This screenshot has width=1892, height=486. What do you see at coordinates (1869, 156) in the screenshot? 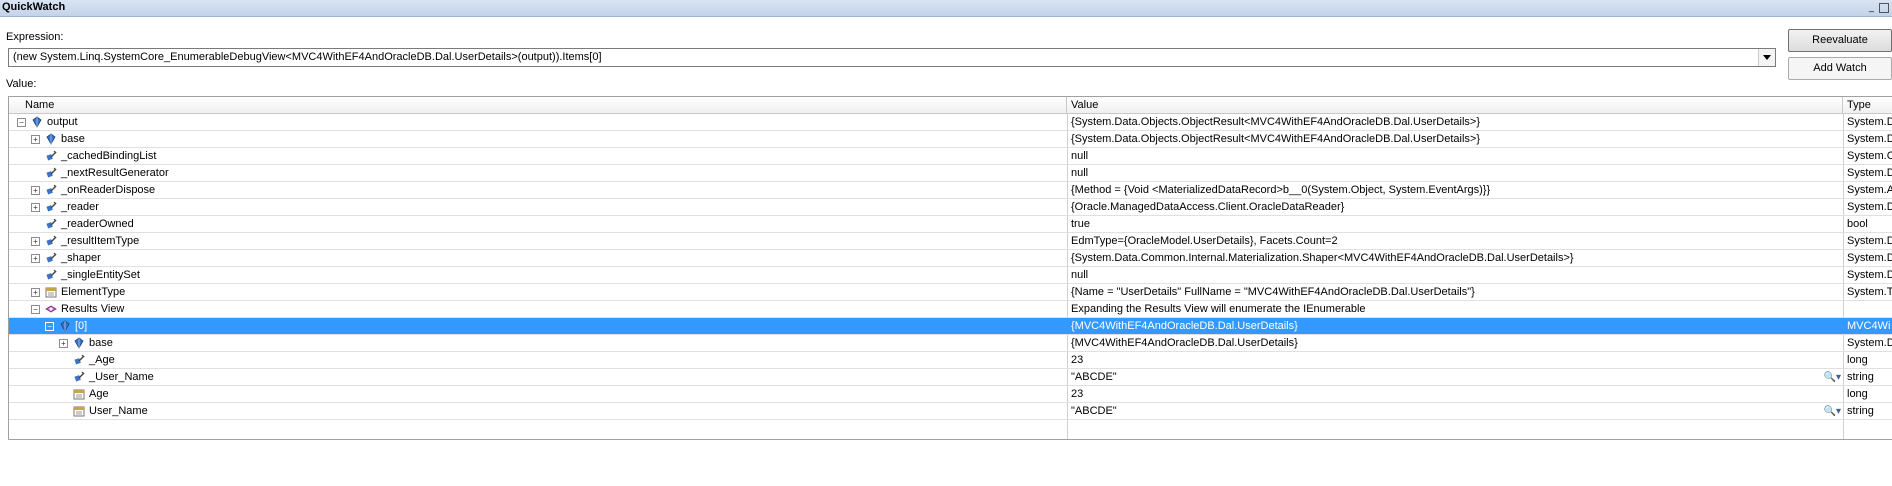
I see `type-cell: System.C` at bounding box center [1869, 156].